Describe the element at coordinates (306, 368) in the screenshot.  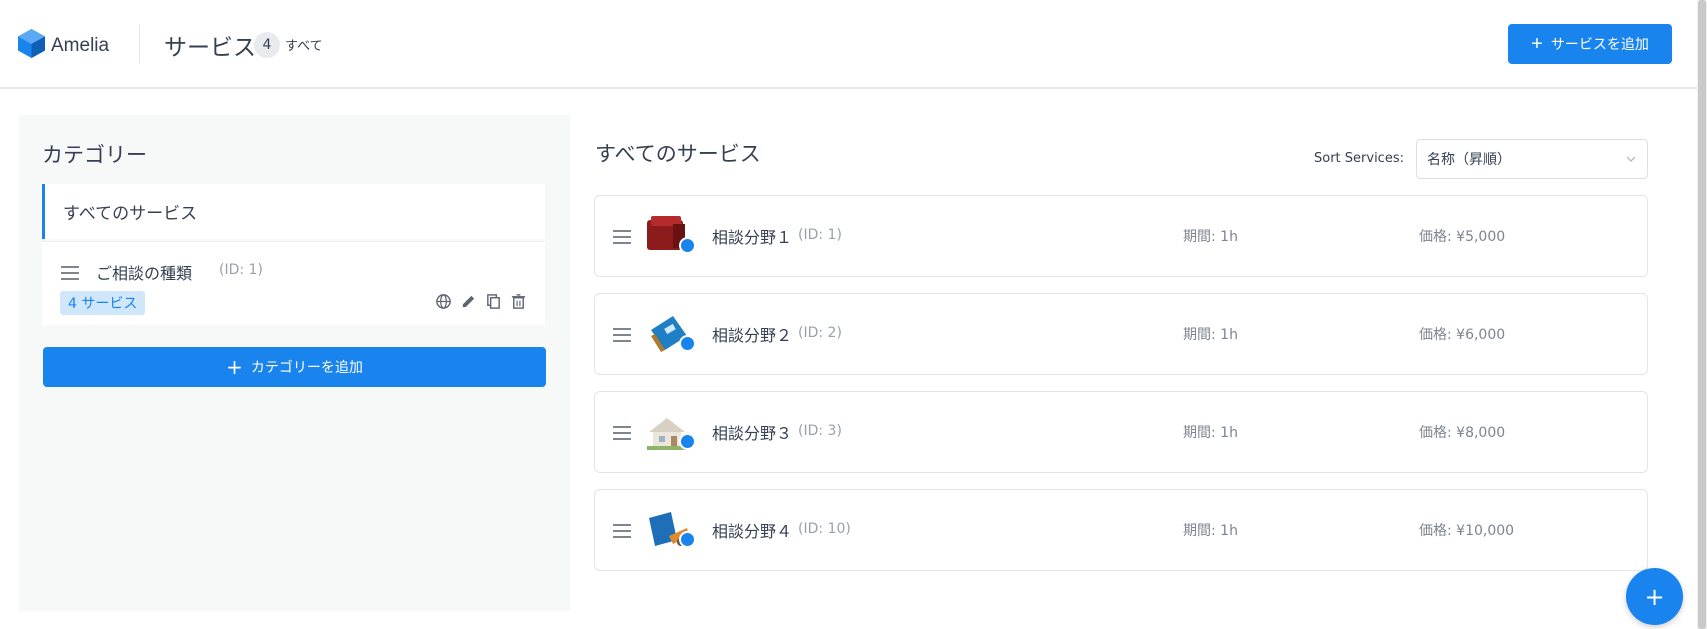
I see `add-category-label: カテゴリーを追加` at that location.